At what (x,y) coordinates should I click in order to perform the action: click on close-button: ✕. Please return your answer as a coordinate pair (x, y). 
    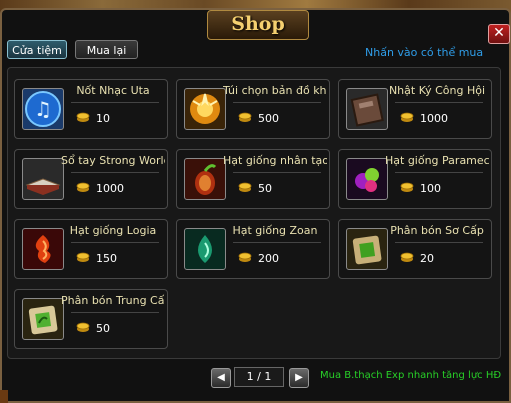
    Looking at the image, I should click on (499, 34).